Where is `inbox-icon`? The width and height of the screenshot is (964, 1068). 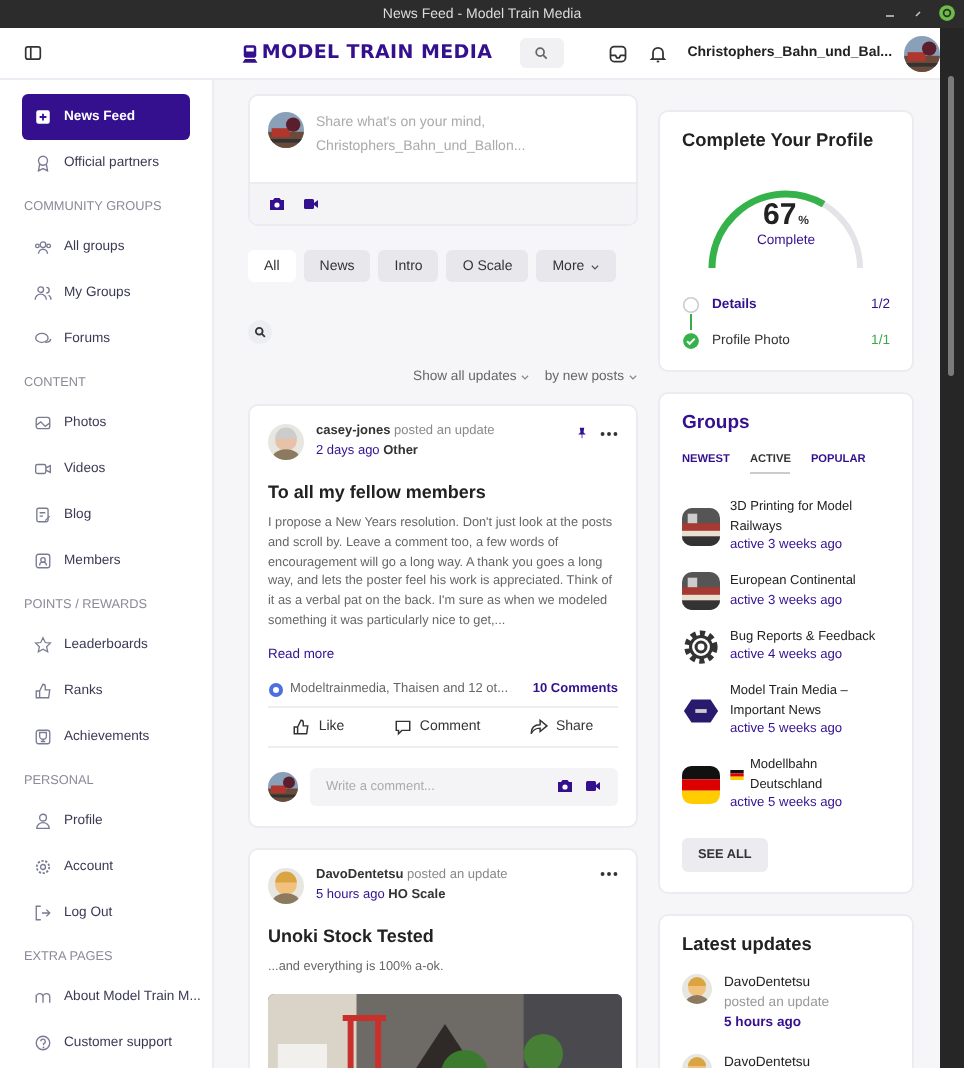 inbox-icon is located at coordinates (617, 53).